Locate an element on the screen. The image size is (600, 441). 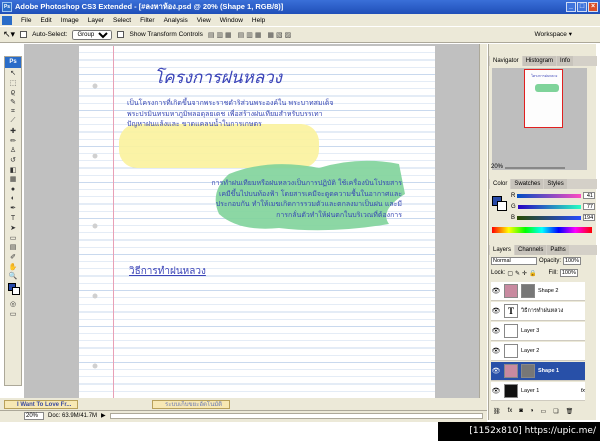
align-icons: ▤▥▦ ▤▥▦ ▦▧▨ is located at coordinates (250, 35).